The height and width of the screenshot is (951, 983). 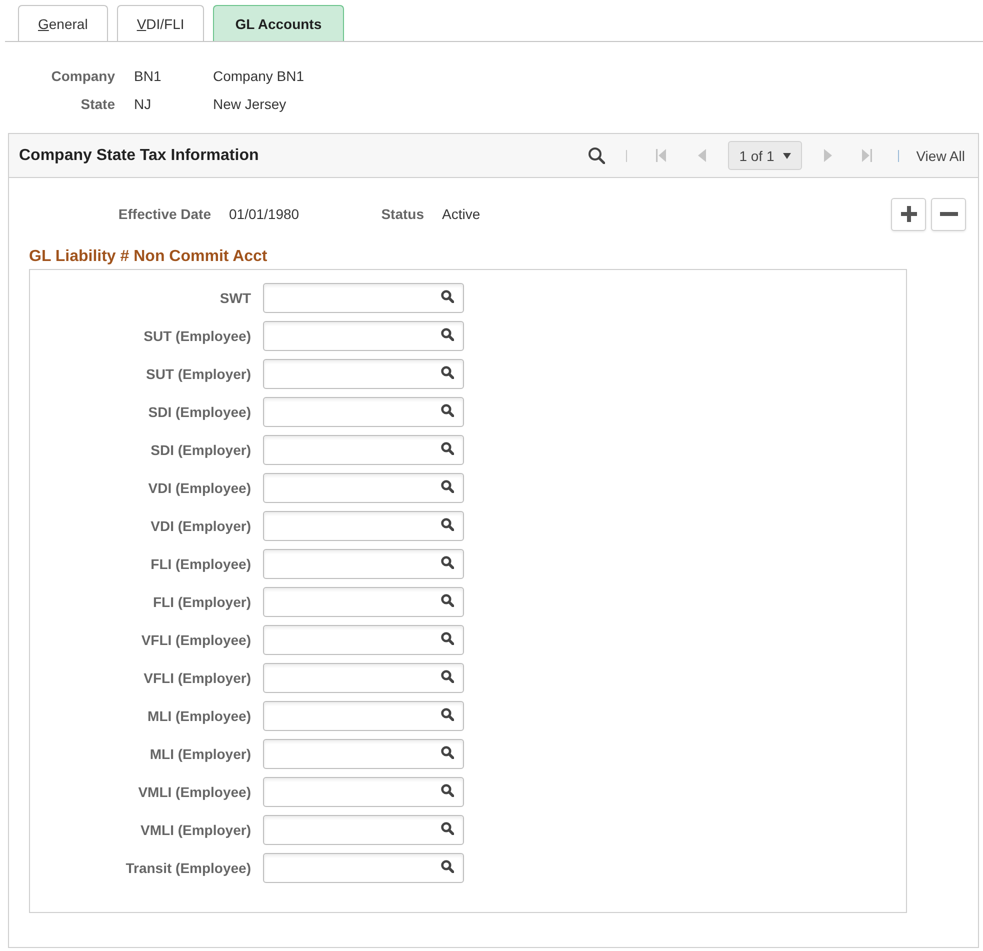 What do you see at coordinates (139, 155) in the screenshot?
I see `panel-title: Company State Tax Information` at bounding box center [139, 155].